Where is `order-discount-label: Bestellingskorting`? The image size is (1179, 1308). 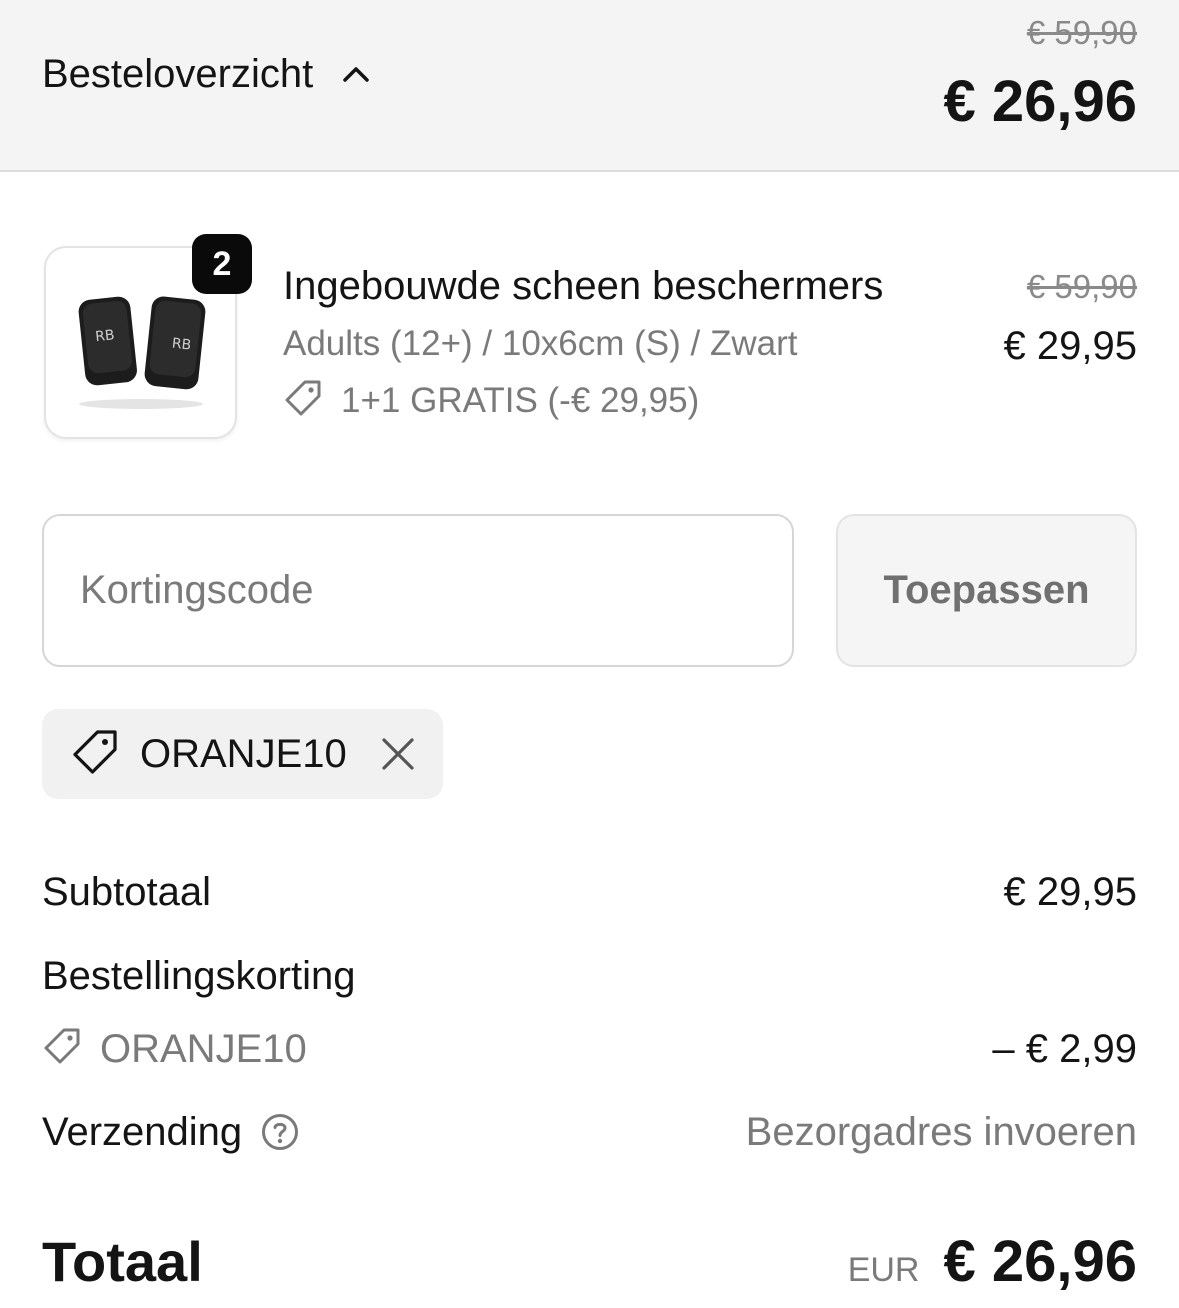
order-discount-label: Bestellingskorting is located at coordinates (199, 976).